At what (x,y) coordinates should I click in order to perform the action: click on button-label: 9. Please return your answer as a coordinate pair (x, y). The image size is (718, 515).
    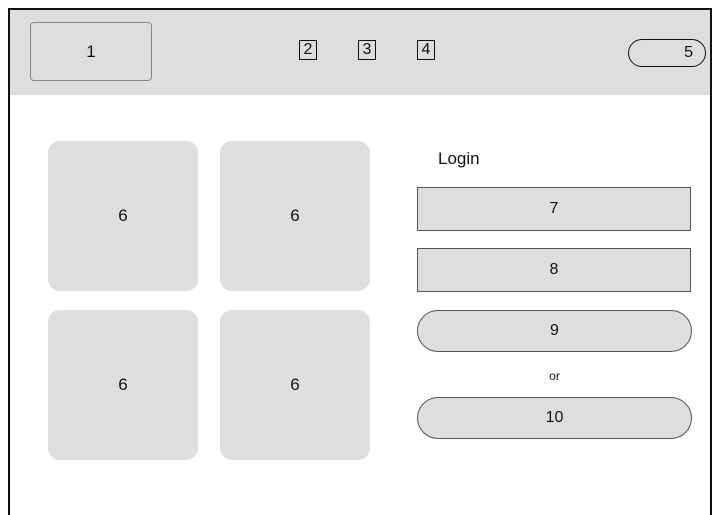
    Looking at the image, I should click on (554, 330).